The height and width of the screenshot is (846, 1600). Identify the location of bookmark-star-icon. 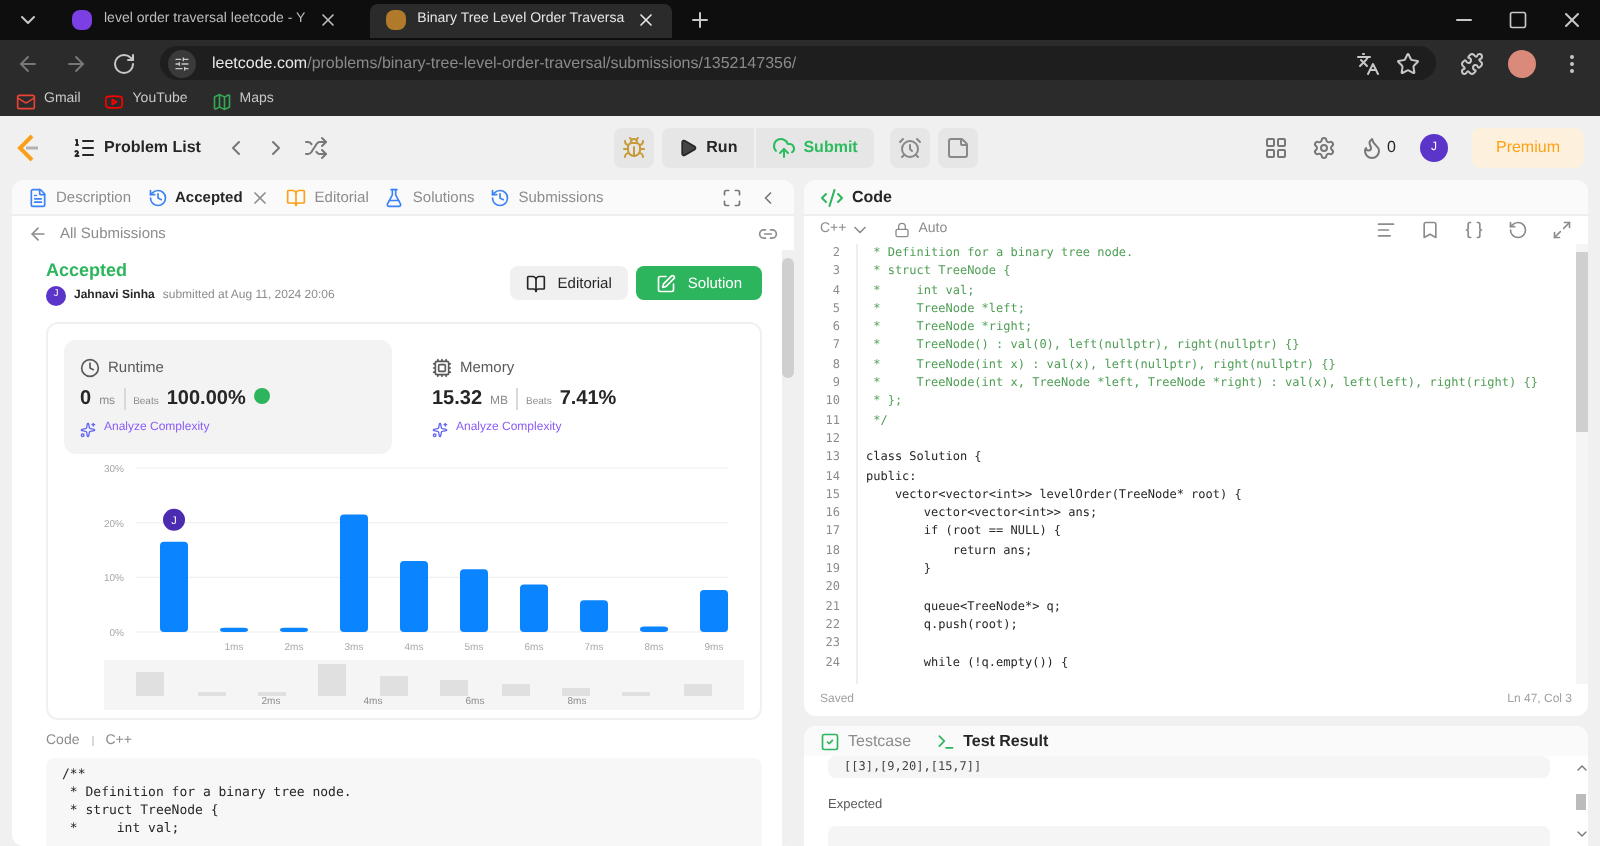
(1408, 63).